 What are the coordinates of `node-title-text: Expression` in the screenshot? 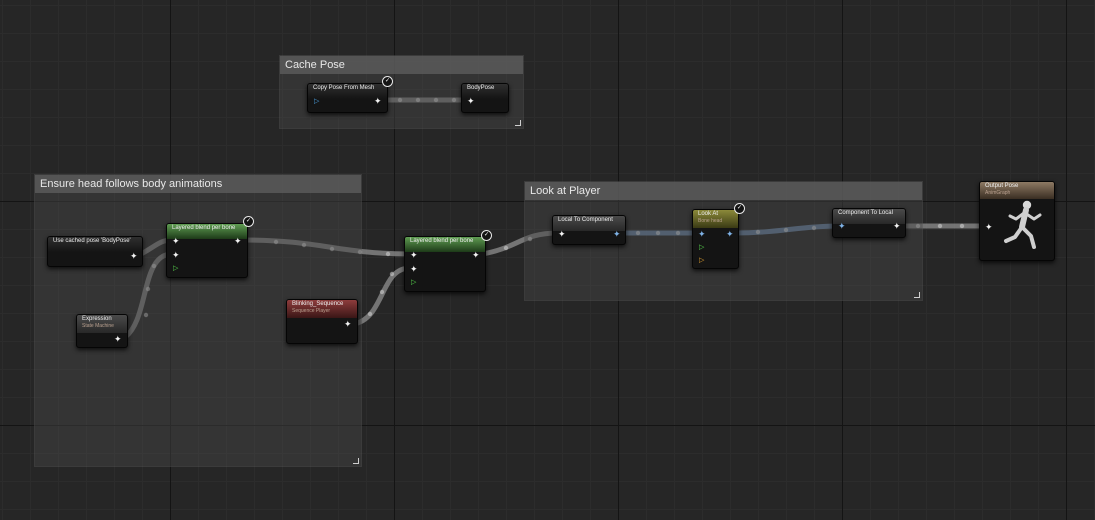 It's located at (97, 319).